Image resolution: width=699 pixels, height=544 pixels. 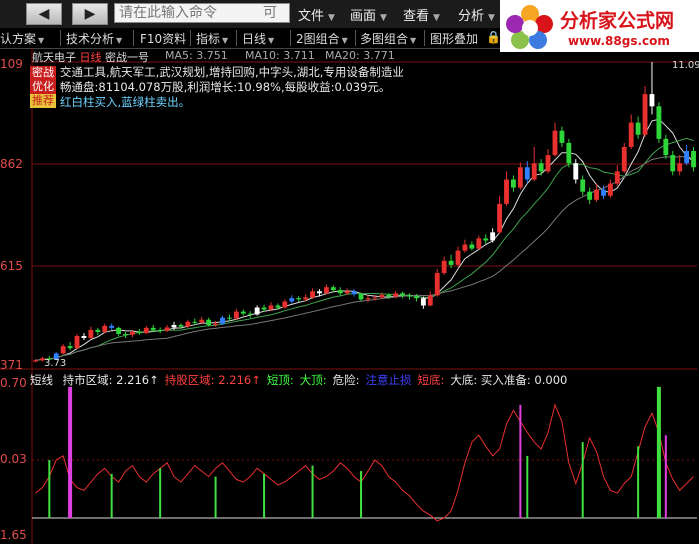 I want to click on indicator-item-2: 短顶:, so click(x=280, y=380).